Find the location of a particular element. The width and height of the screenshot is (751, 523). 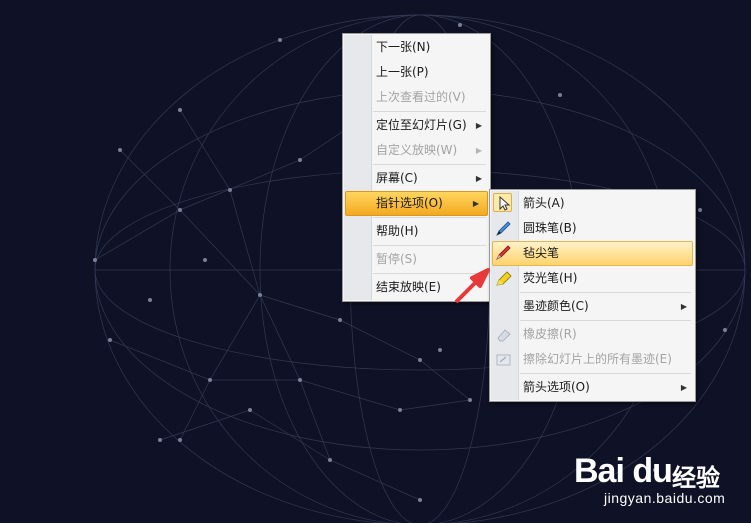

watermark-url: jingyan.baidu.com is located at coordinates (665, 498).